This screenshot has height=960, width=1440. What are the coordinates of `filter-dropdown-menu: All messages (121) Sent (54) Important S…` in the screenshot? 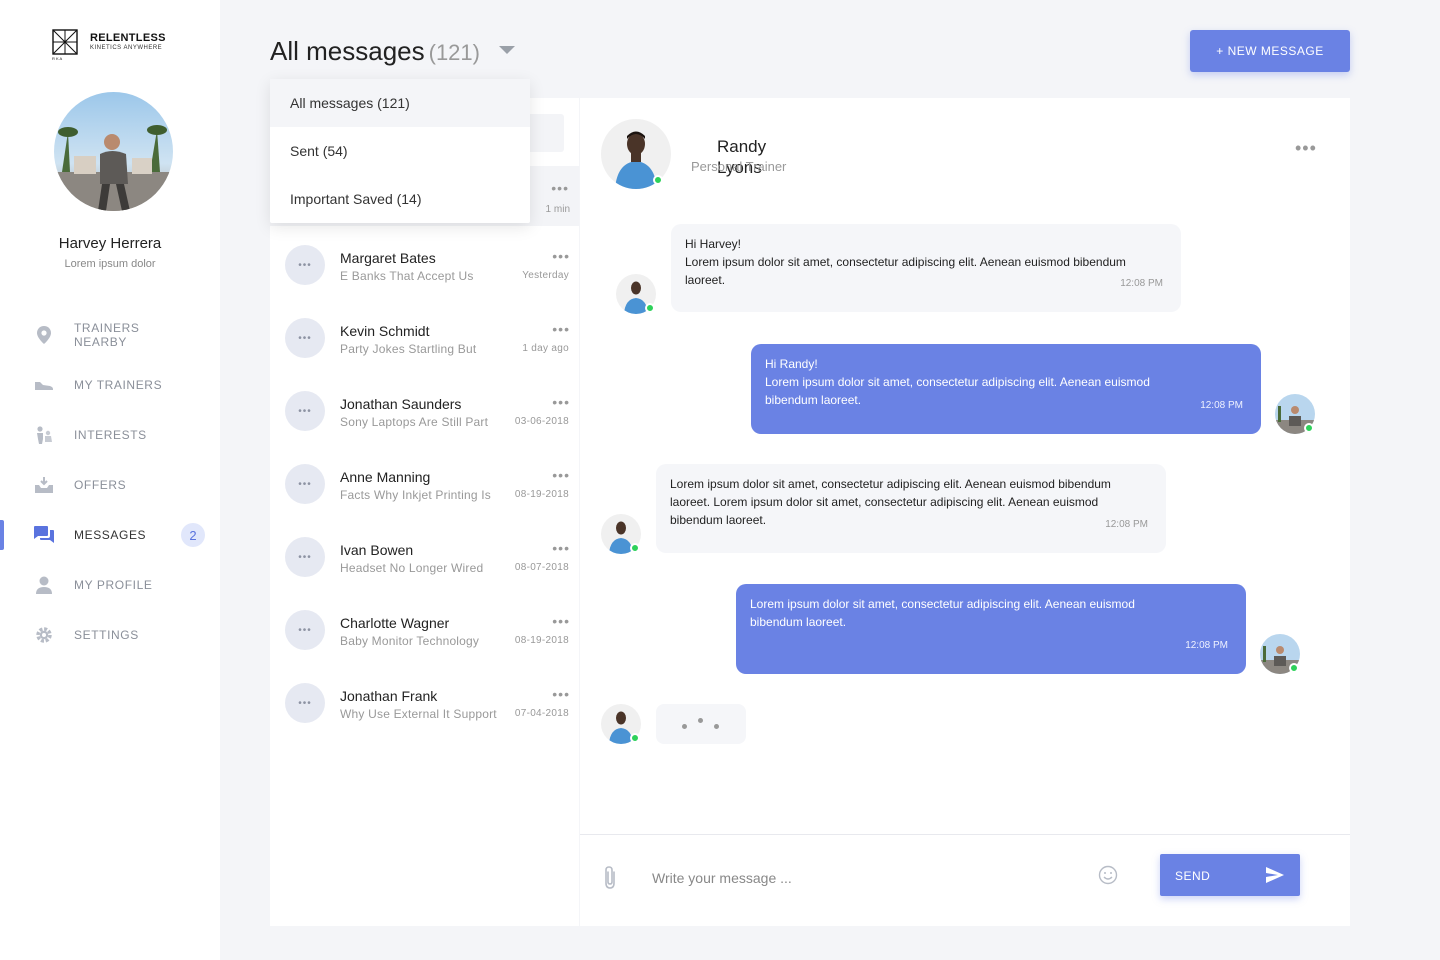 It's located at (400, 151).